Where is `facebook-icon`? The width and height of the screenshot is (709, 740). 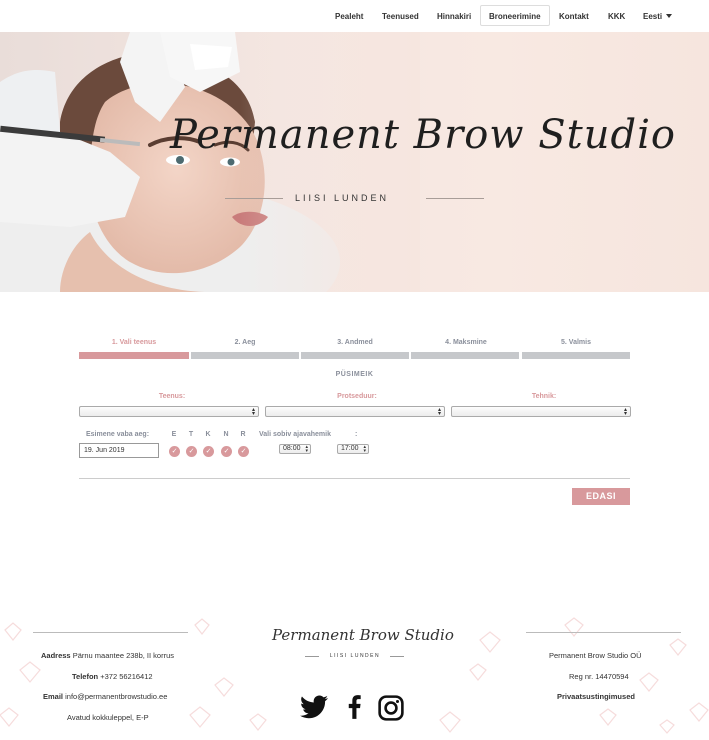 facebook-icon is located at coordinates (354, 709).